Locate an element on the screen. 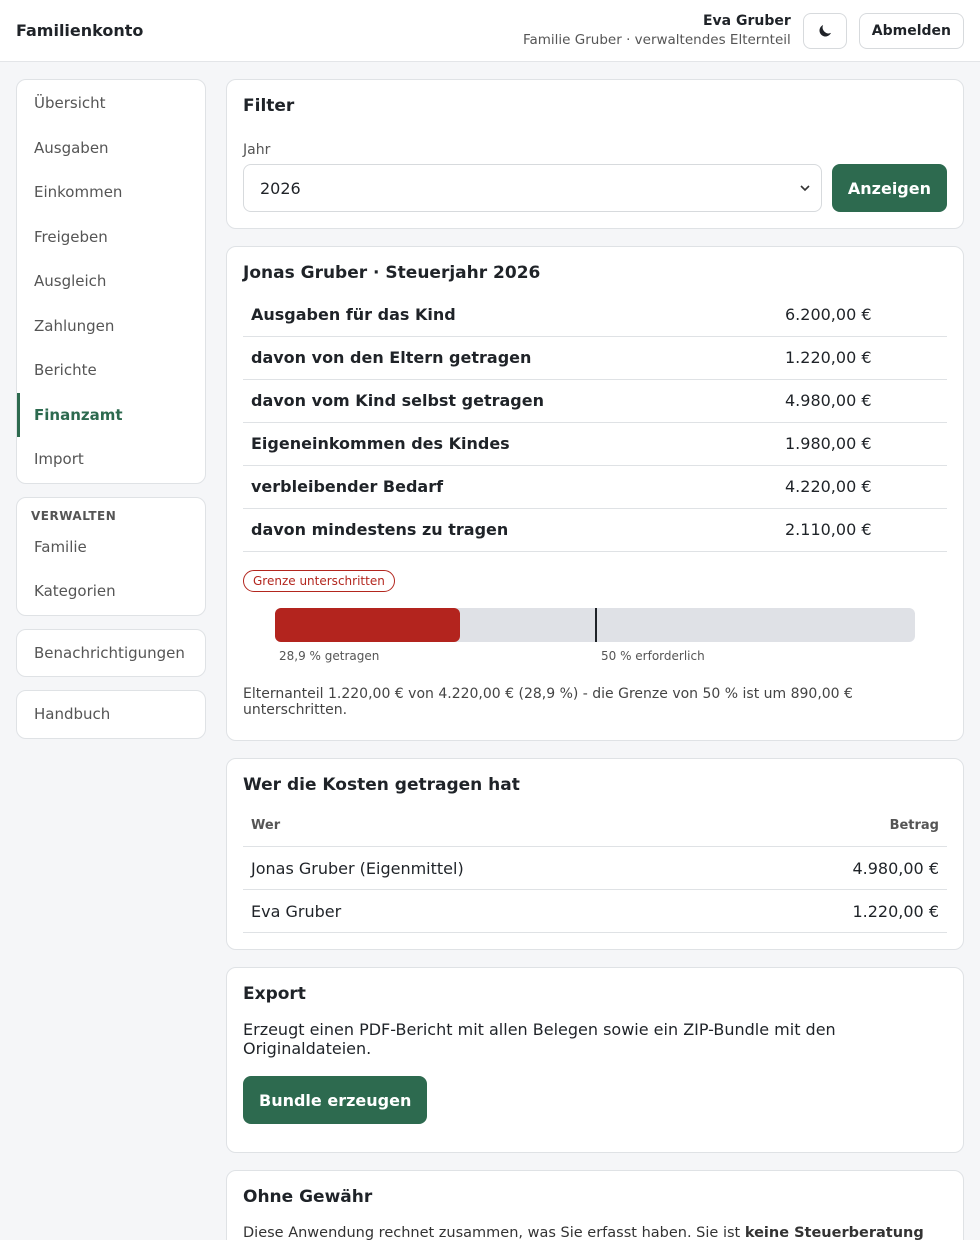  export-title: Export is located at coordinates (274, 994).